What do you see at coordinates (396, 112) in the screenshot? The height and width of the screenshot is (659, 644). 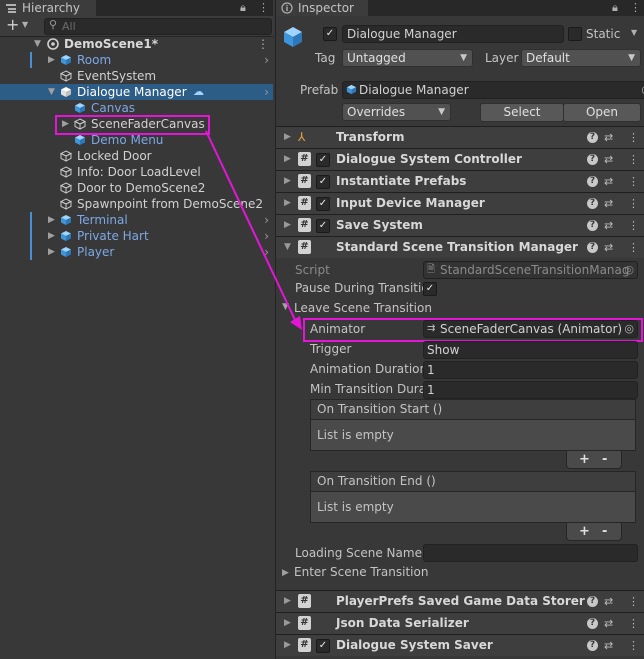 I see `overrides-dropdown: Overrides ▼` at bounding box center [396, 112].